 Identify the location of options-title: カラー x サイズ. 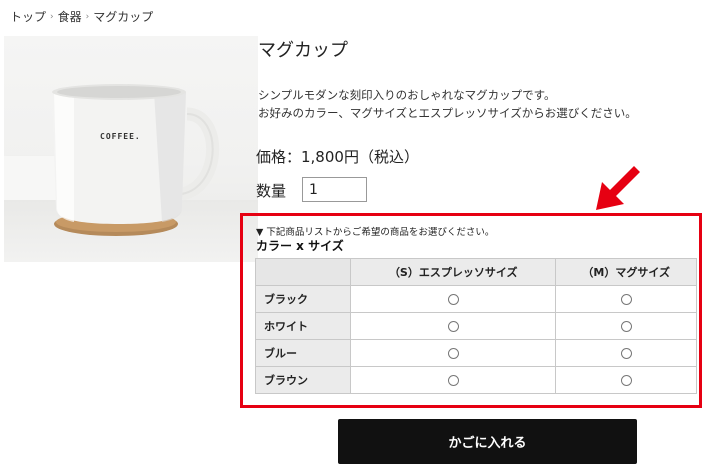
(300, 246).